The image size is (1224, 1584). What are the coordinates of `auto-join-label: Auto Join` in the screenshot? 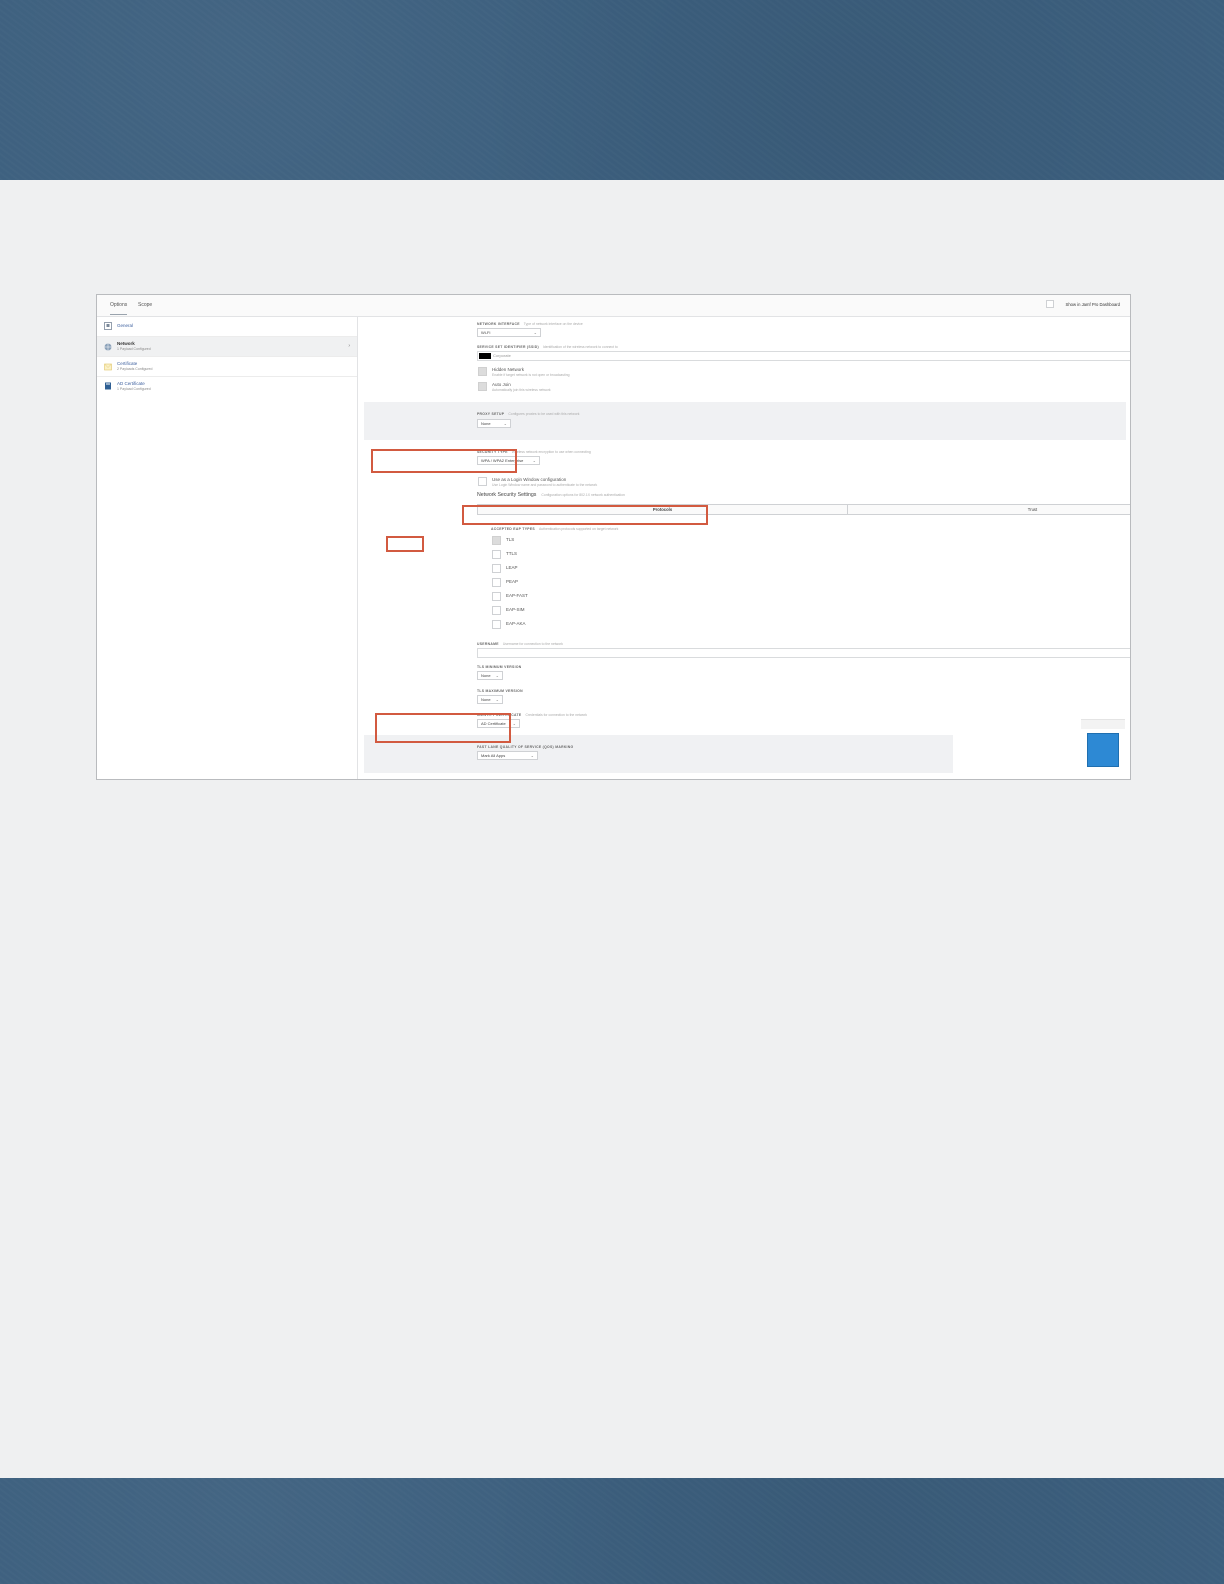 It's located at (501, 384).